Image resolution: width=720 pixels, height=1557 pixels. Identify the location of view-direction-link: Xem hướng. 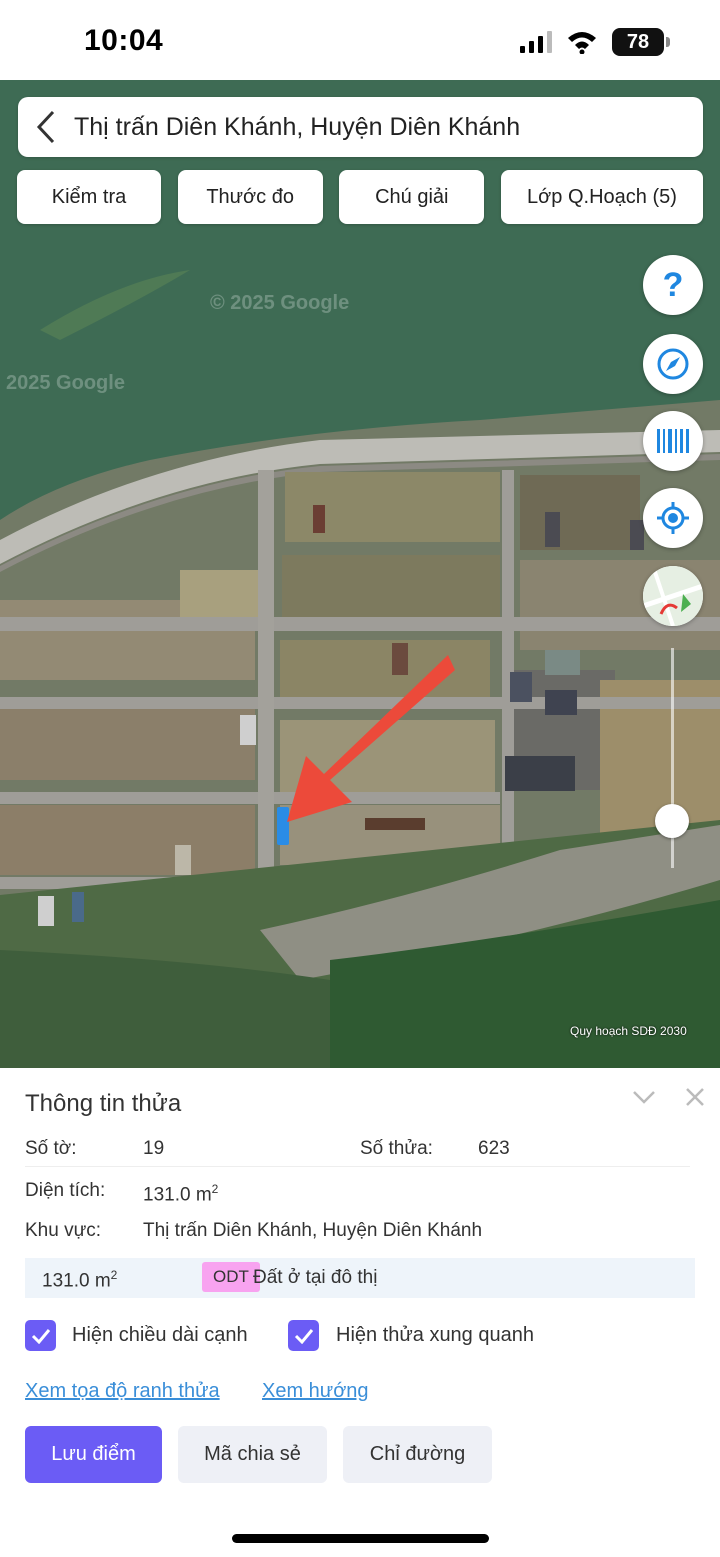
(315, 1391).